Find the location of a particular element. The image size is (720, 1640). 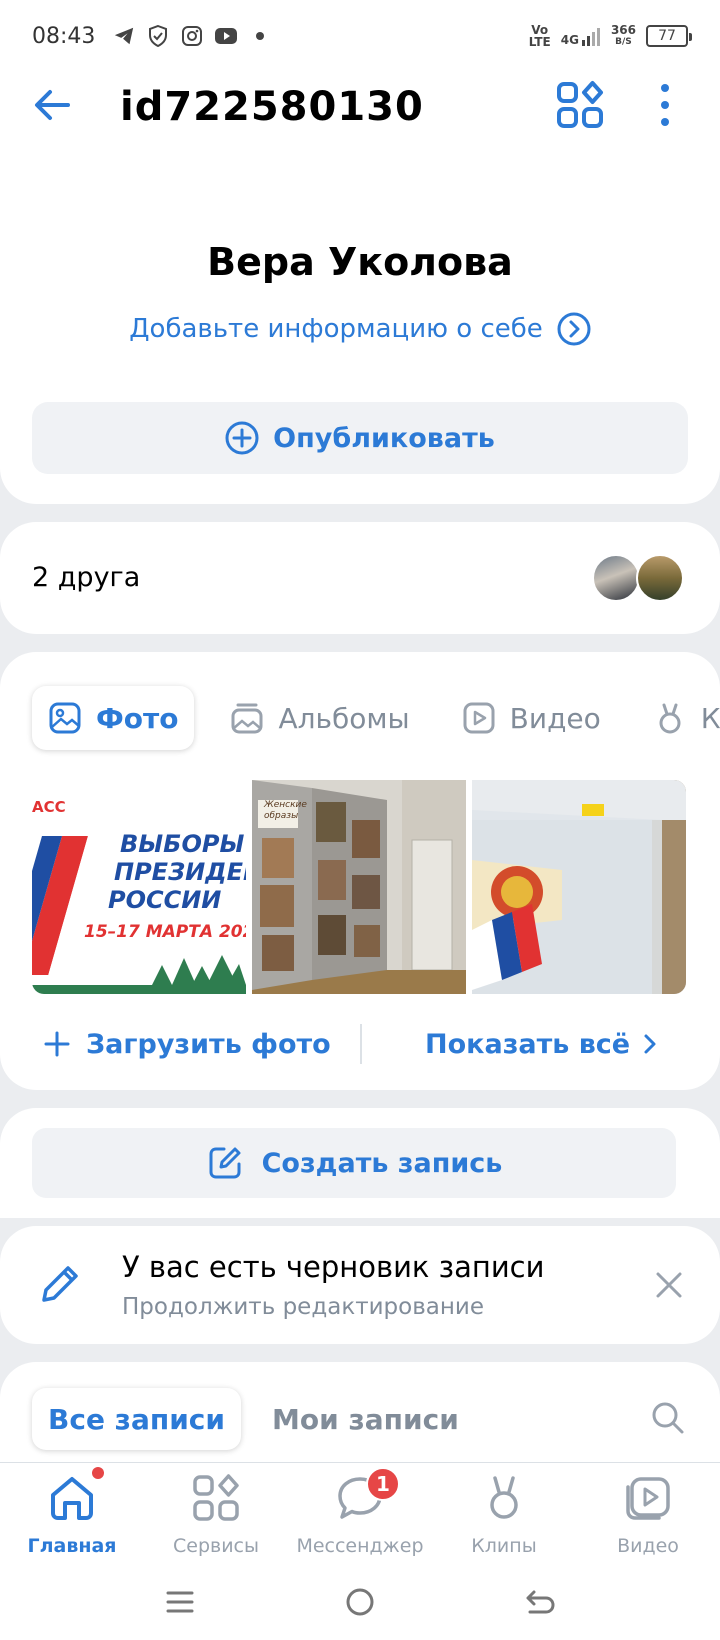

close-icon is located at coordinates (669, 1285).